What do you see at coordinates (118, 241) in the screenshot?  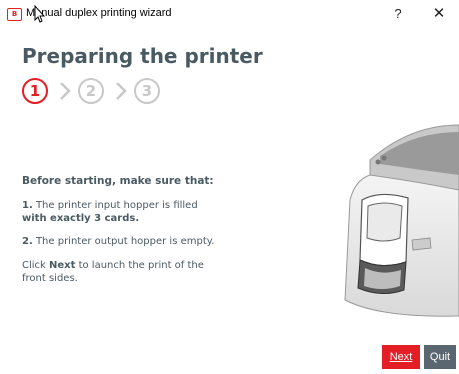 I see `instruction-item-2: 2. The printer output hopper is empty.` at bounding box center [118, 241].